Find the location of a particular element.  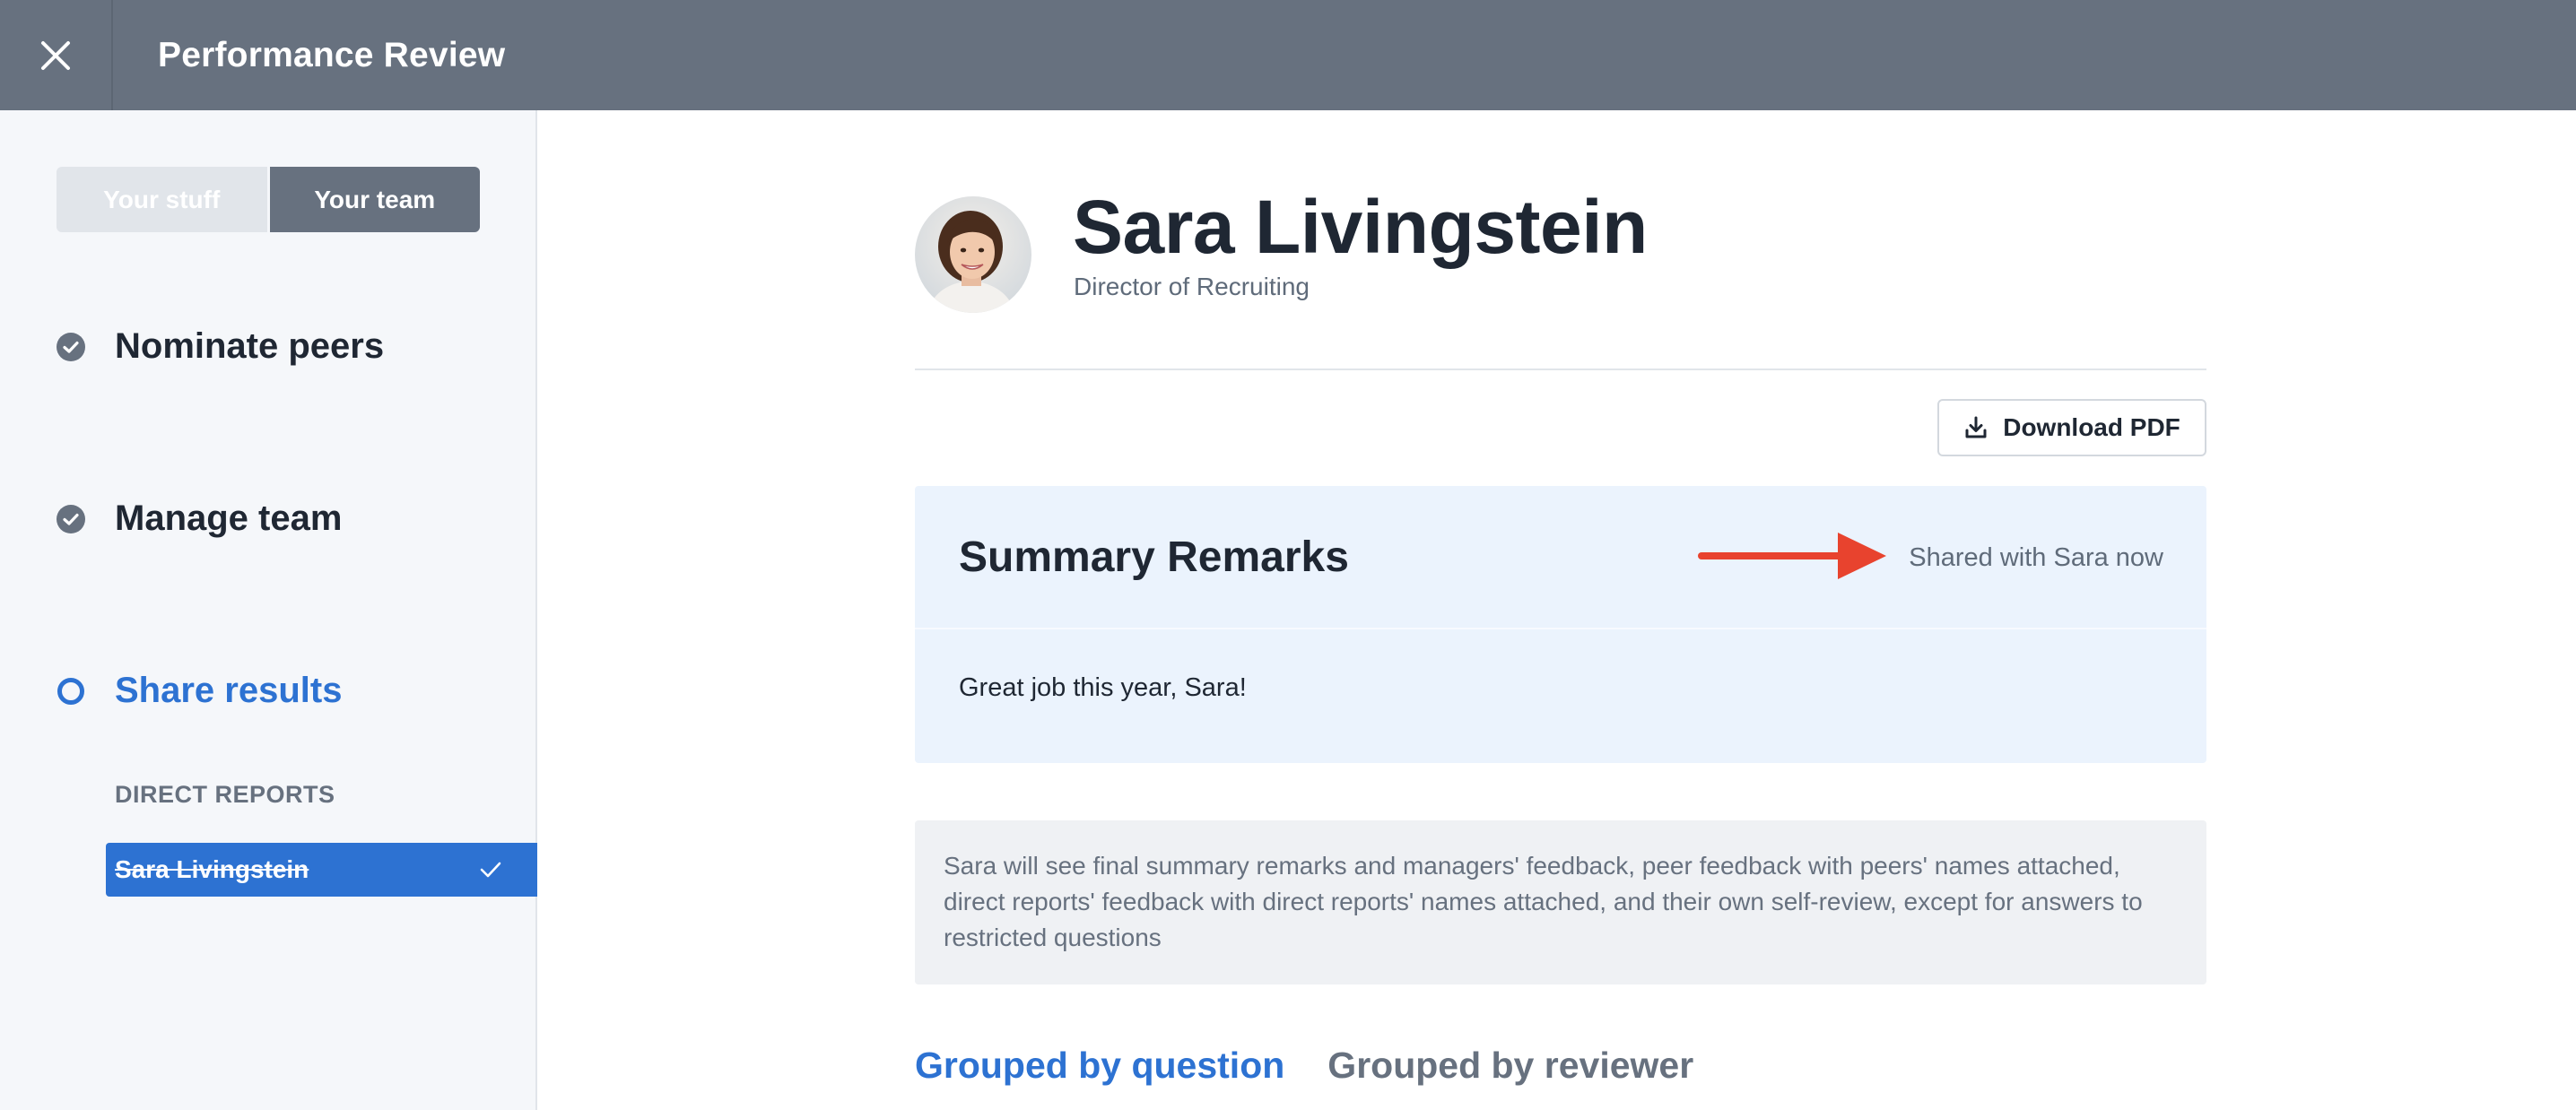

grouping-tabs: Grouped by question Grouped by reviewer is located at coordinates (1325, 1066).